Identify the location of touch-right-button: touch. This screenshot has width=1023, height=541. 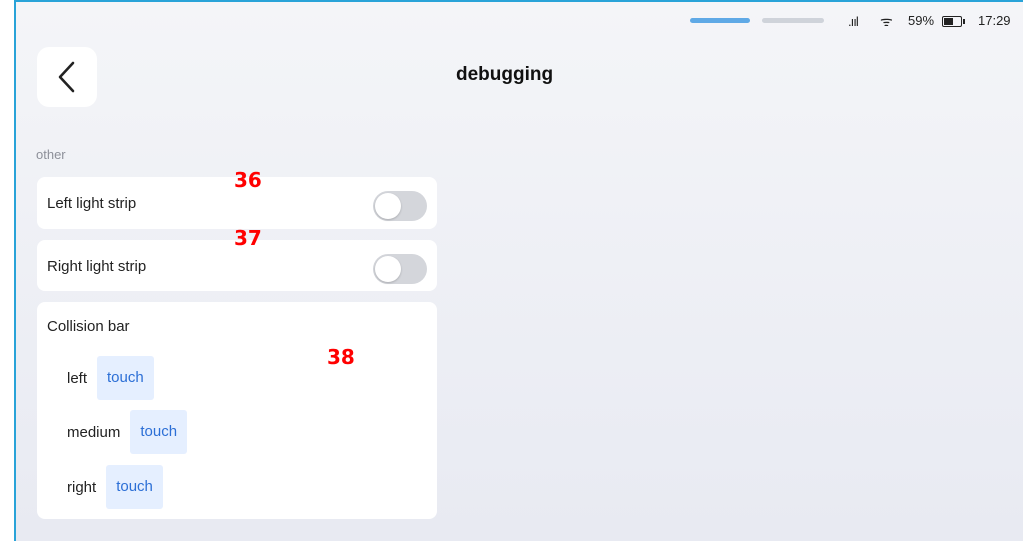
(134, 487).